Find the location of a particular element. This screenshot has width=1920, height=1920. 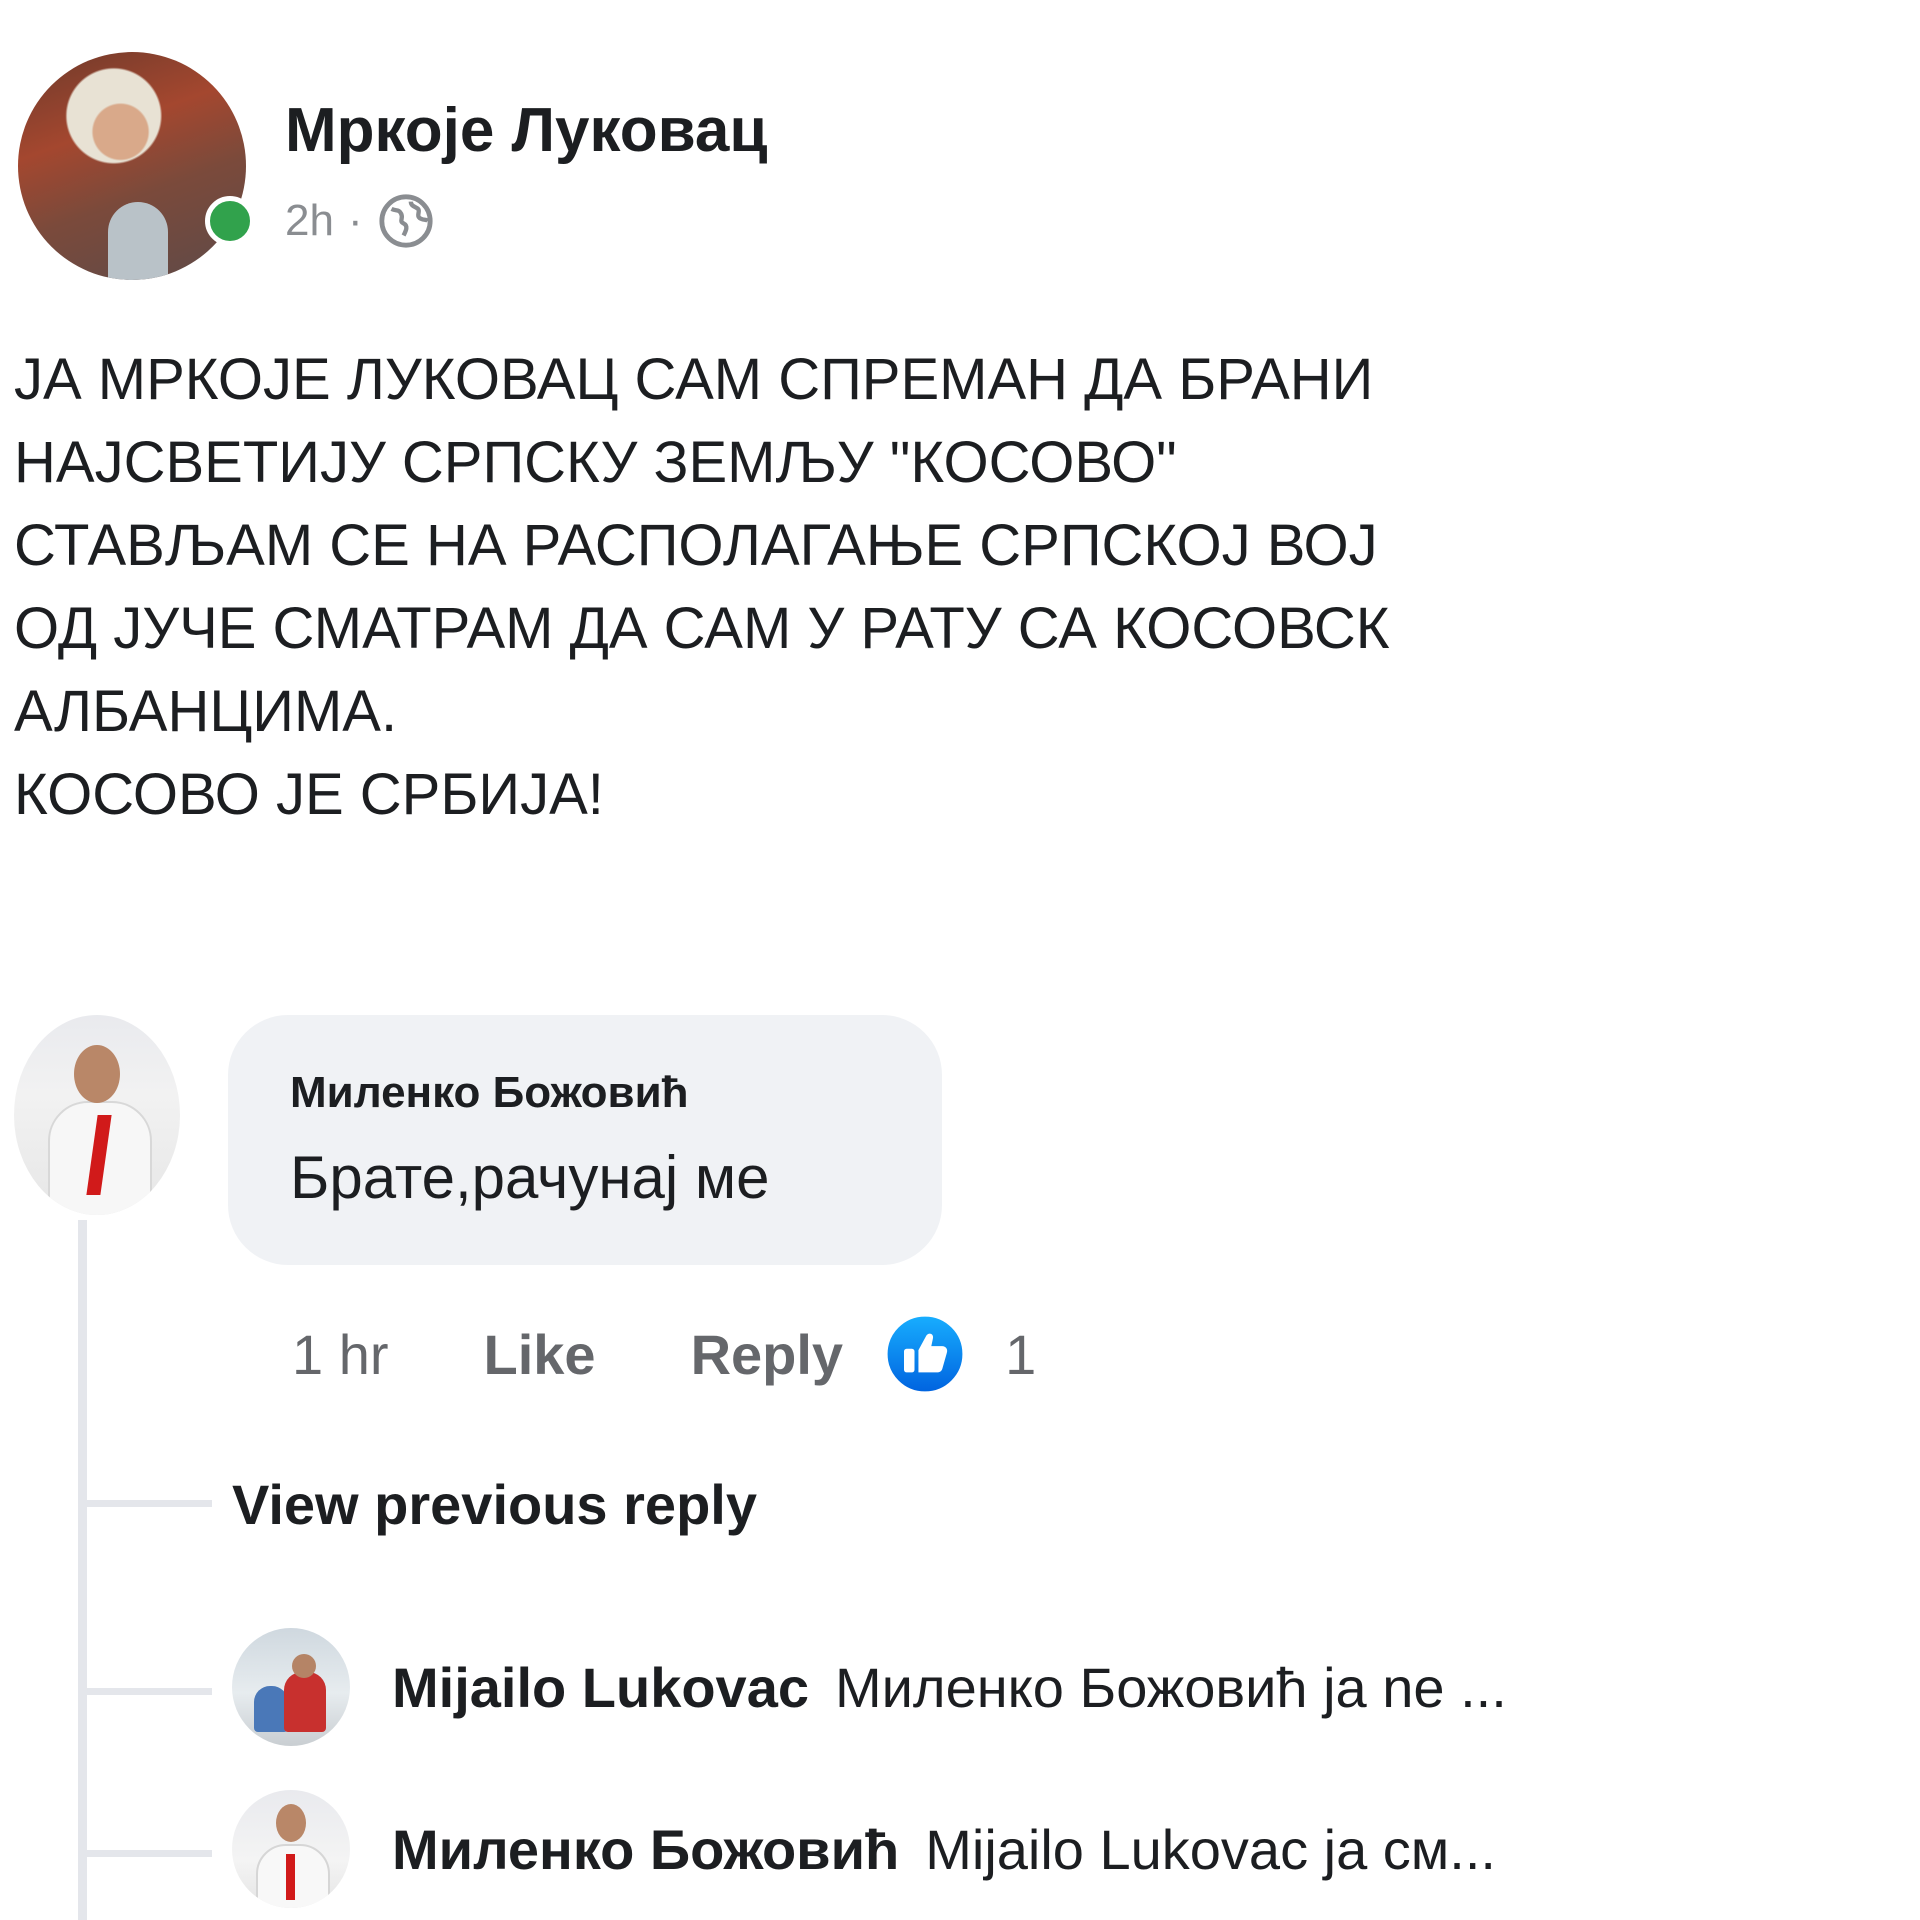

like-button: Like is located at coordinates (540, 1354).